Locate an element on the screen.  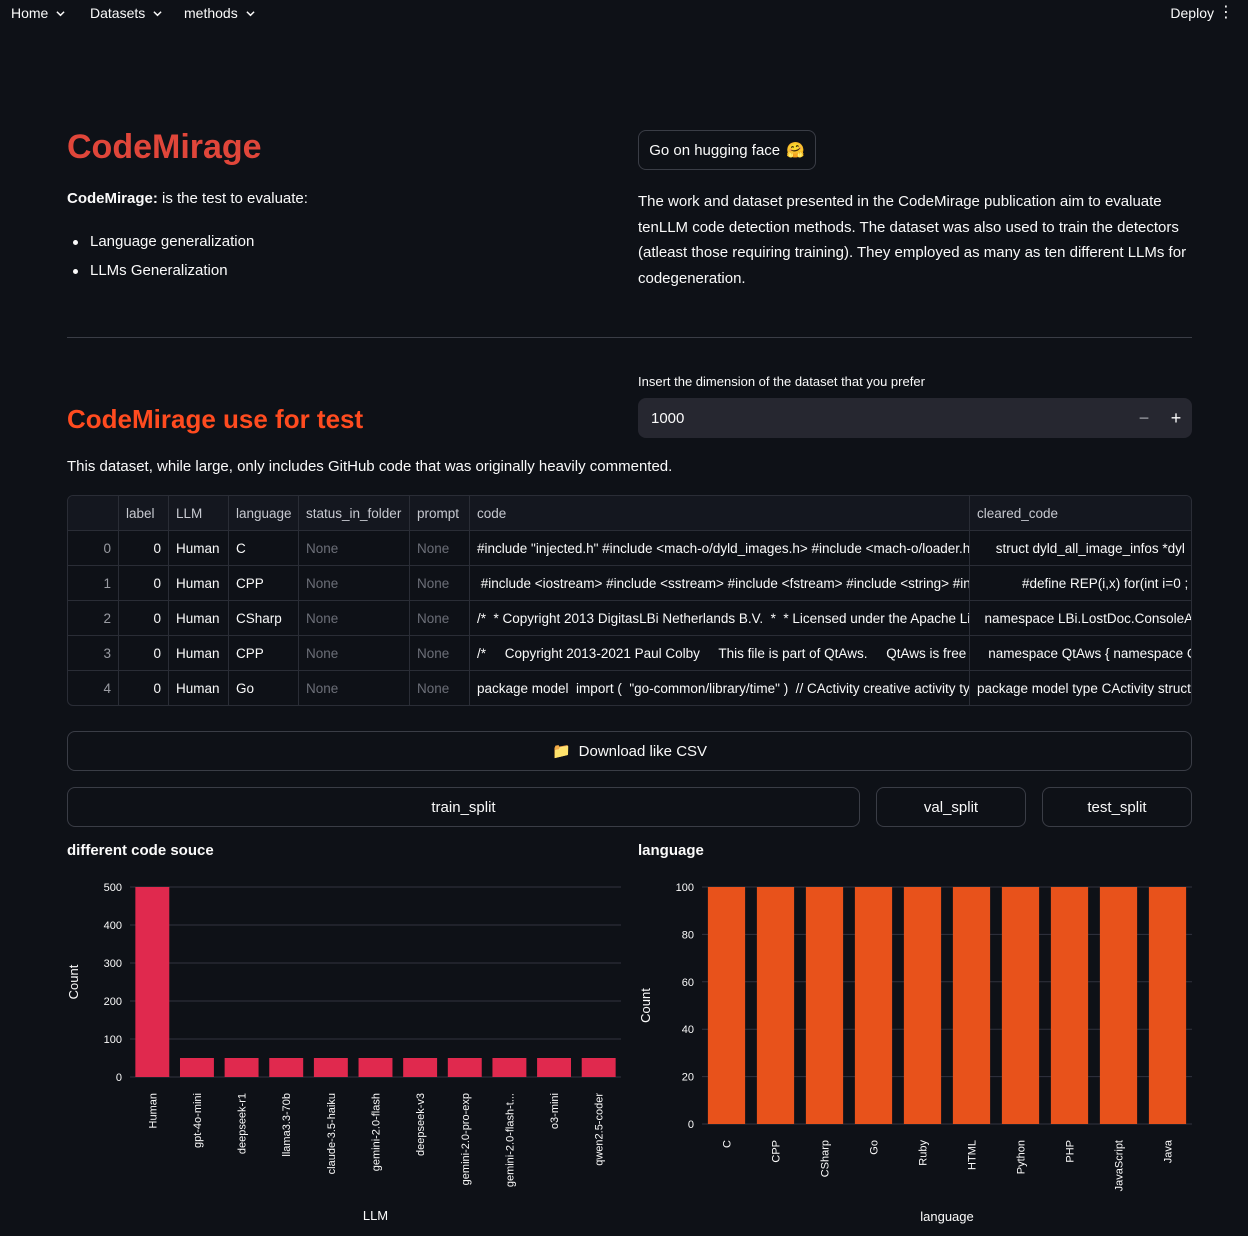
download-csv-label: Download like CSV is located at coordinates (643, 751).